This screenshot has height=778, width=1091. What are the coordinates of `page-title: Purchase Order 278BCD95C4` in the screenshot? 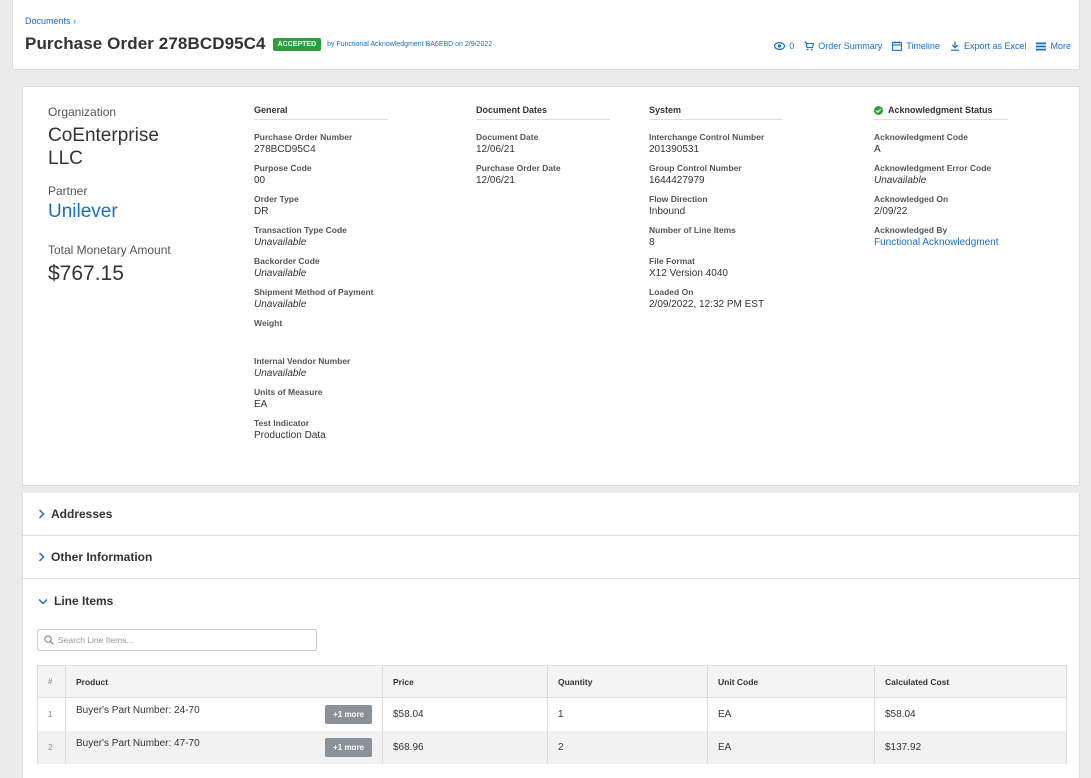 It's located at (145, 43).